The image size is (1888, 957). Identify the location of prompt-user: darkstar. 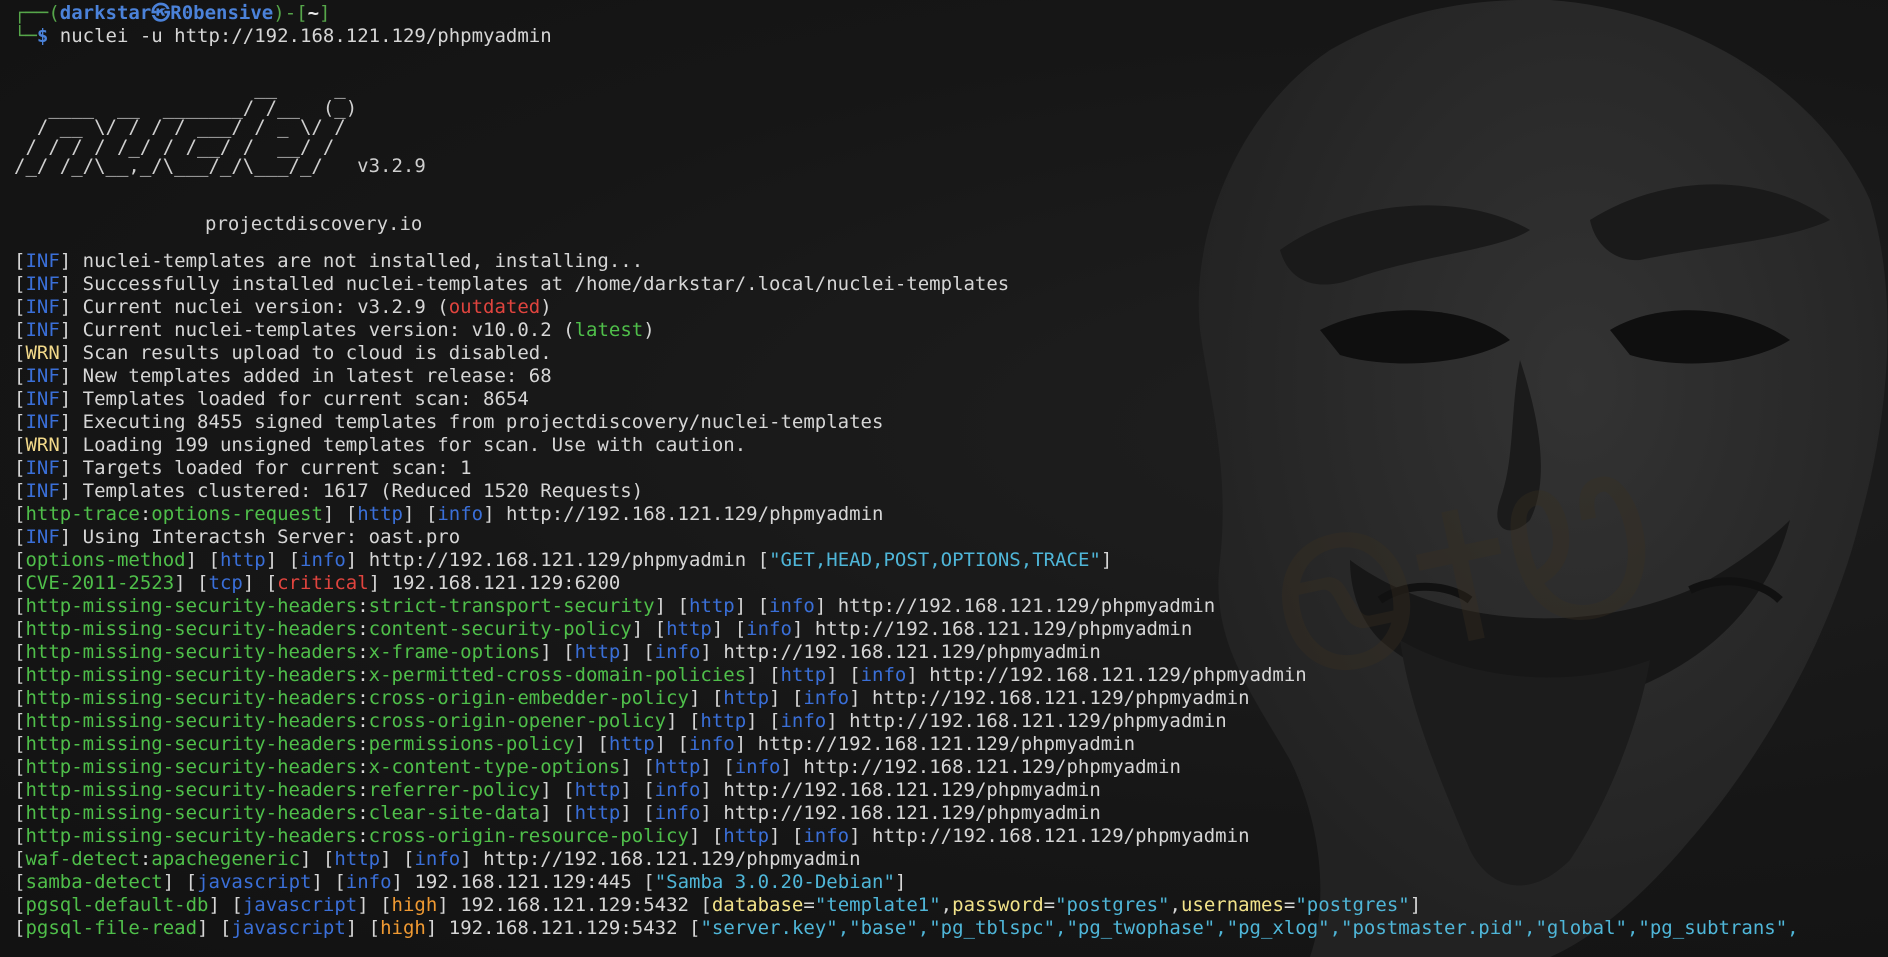
(105, 13).